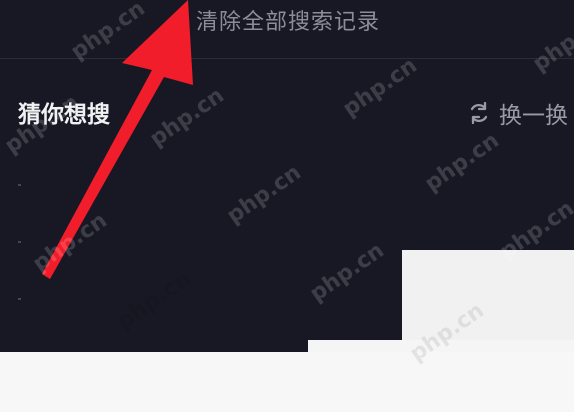  Describe the element at coordinates (287, 58) in the screenshot. I see `divider` at that location.